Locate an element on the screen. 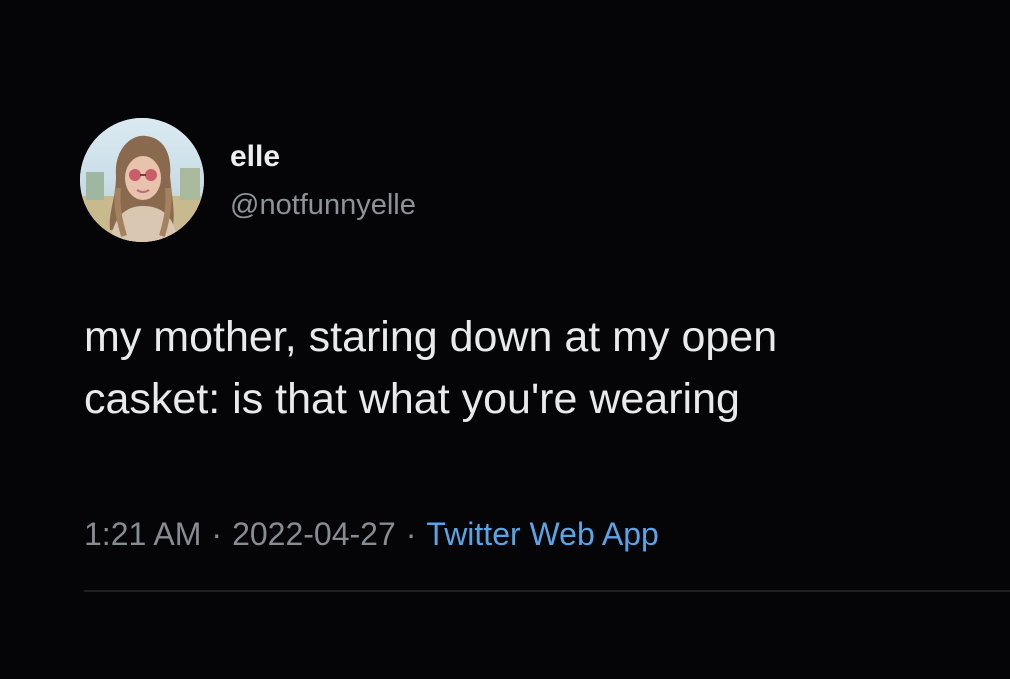 Image resolution: width=1010 pixels, height=679 pixels. divider is located at coordinates (547, 591).